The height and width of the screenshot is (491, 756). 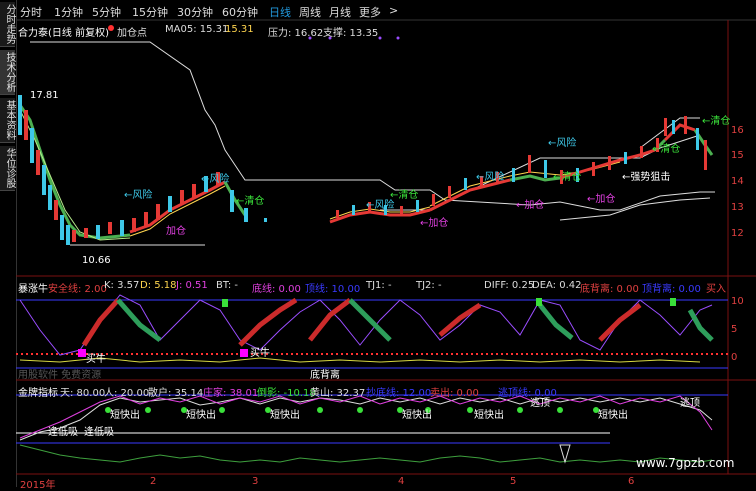 What do you see at coordinates (63, 33) in the screenshot?
I see `stock-title: 合力泰(日线 前复权)` at bounding box center [63, 33].